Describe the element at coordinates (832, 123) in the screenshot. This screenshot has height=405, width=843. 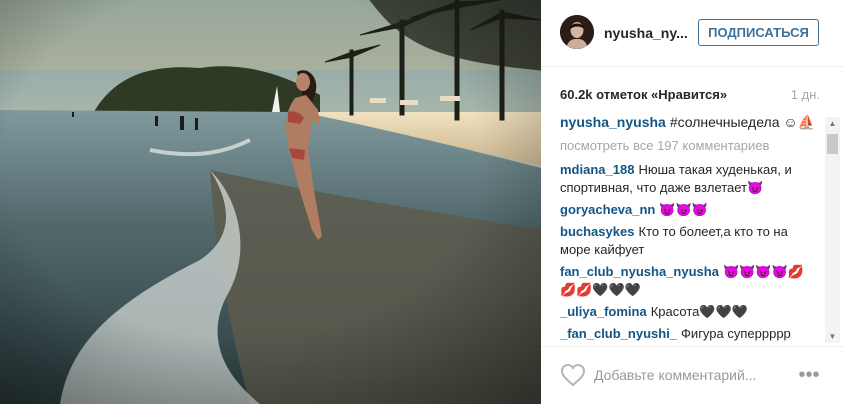
I see `scroll-up-arrow-icon: ▲` at that location.